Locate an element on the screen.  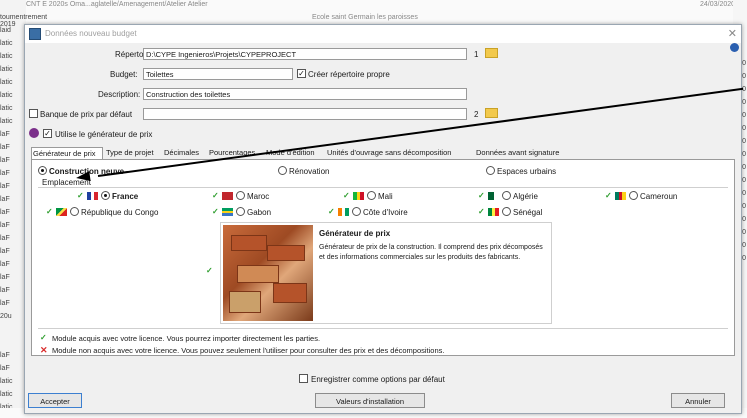
dialog-title: Données nouveau budget is located at coordinates (91, 33).